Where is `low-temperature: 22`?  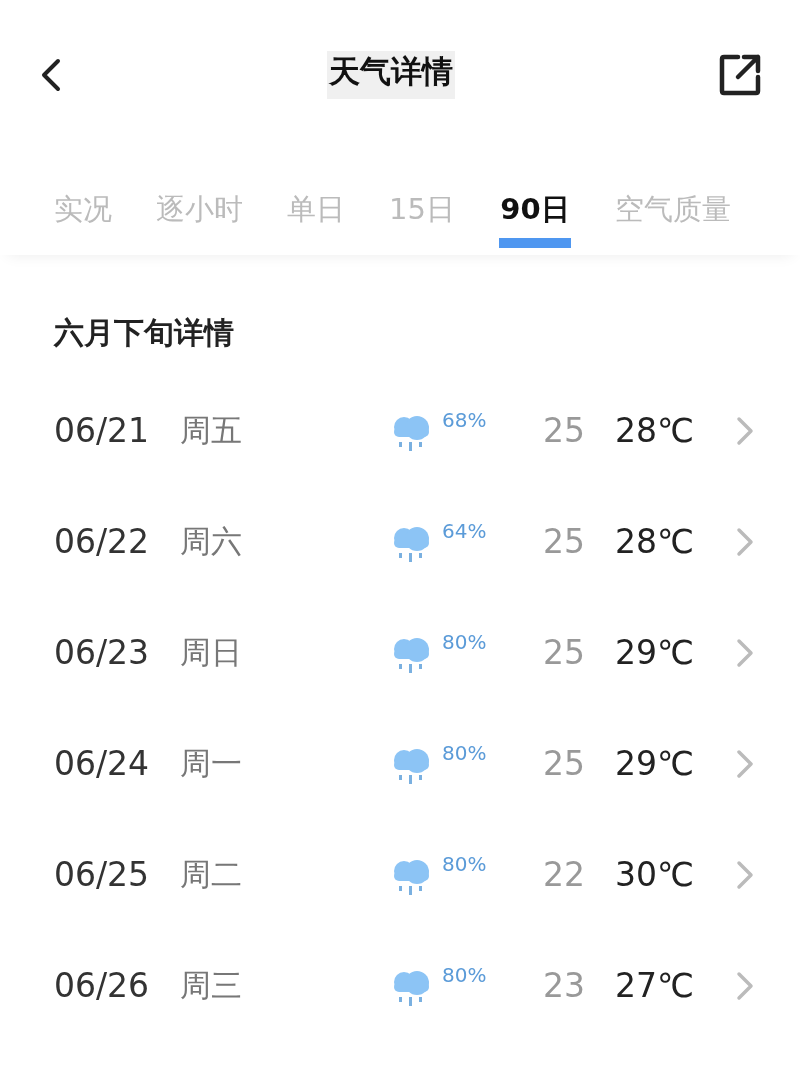 low-temperature: 22 is located at coordinates (564, 874).